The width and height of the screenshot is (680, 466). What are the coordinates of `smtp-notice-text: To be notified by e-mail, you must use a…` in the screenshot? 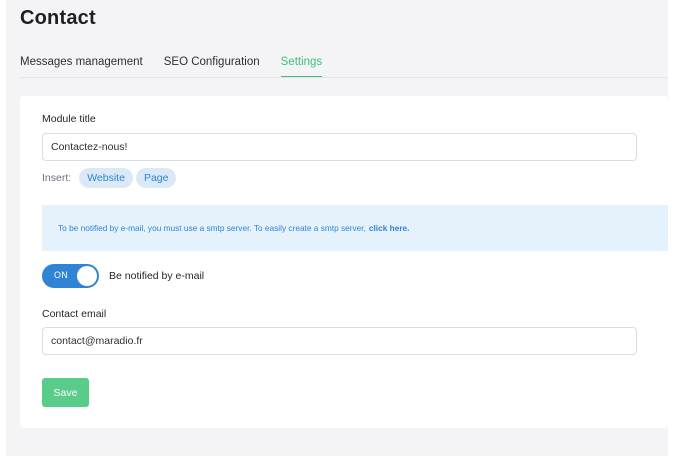 It's located at (212, 228).